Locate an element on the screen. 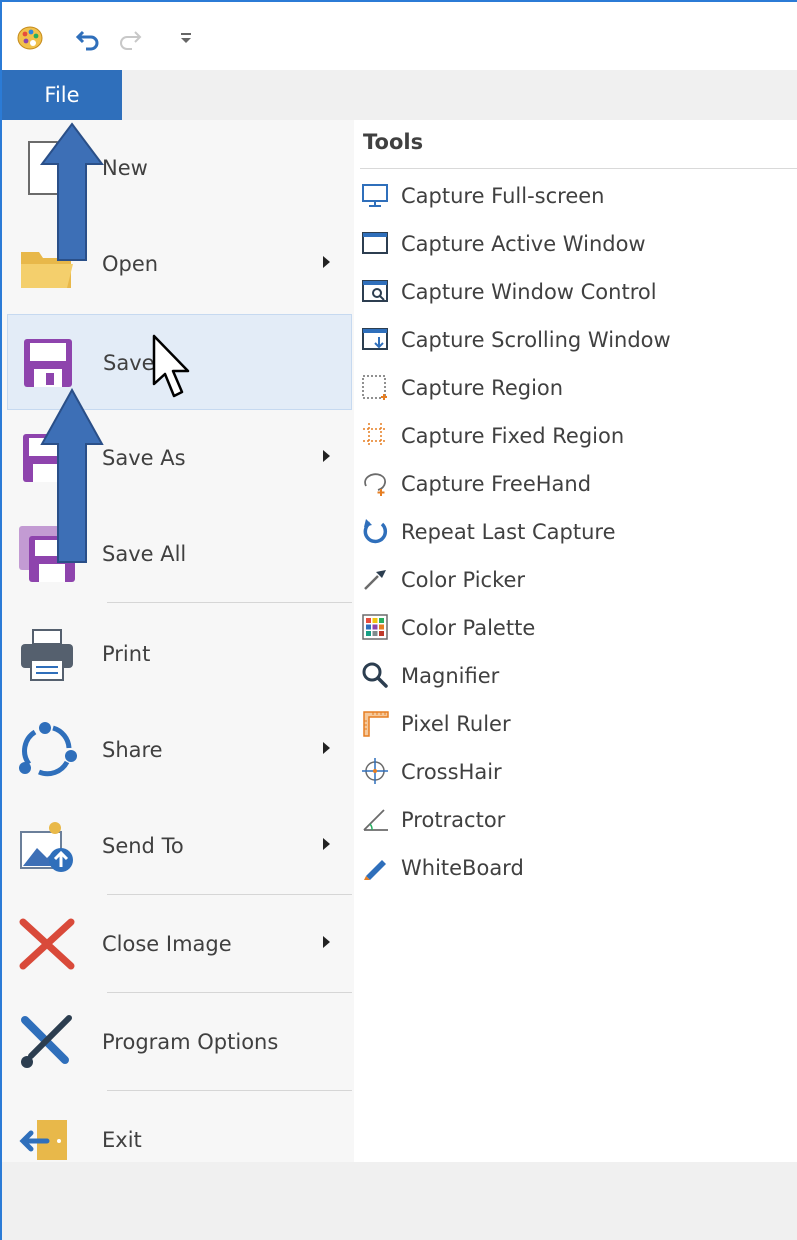  tool-label: CrossHair is located at coordinates (451, 772).